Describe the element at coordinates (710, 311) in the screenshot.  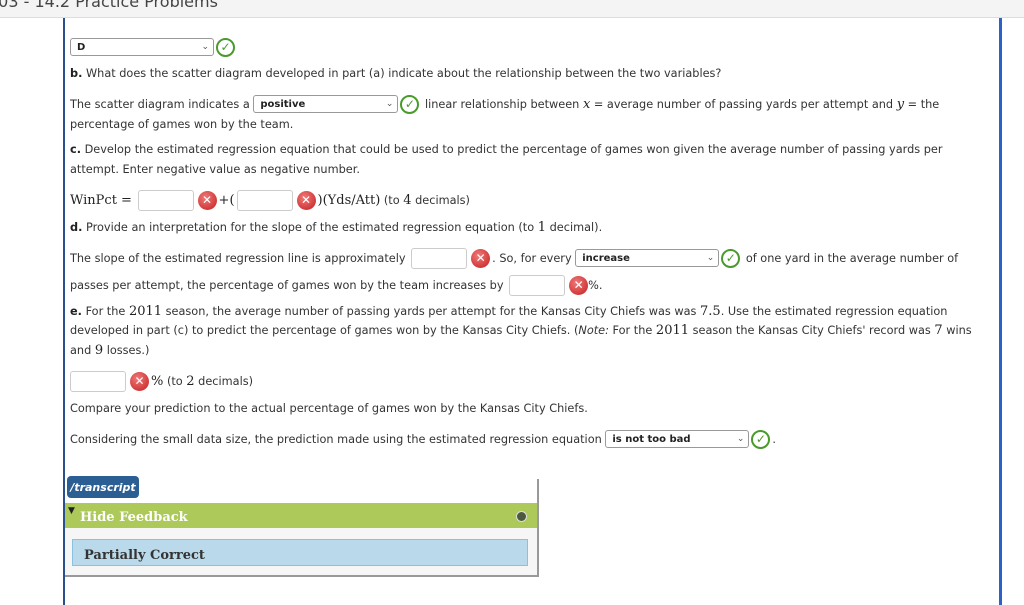
I see `yds-value: 7.5` at that location.